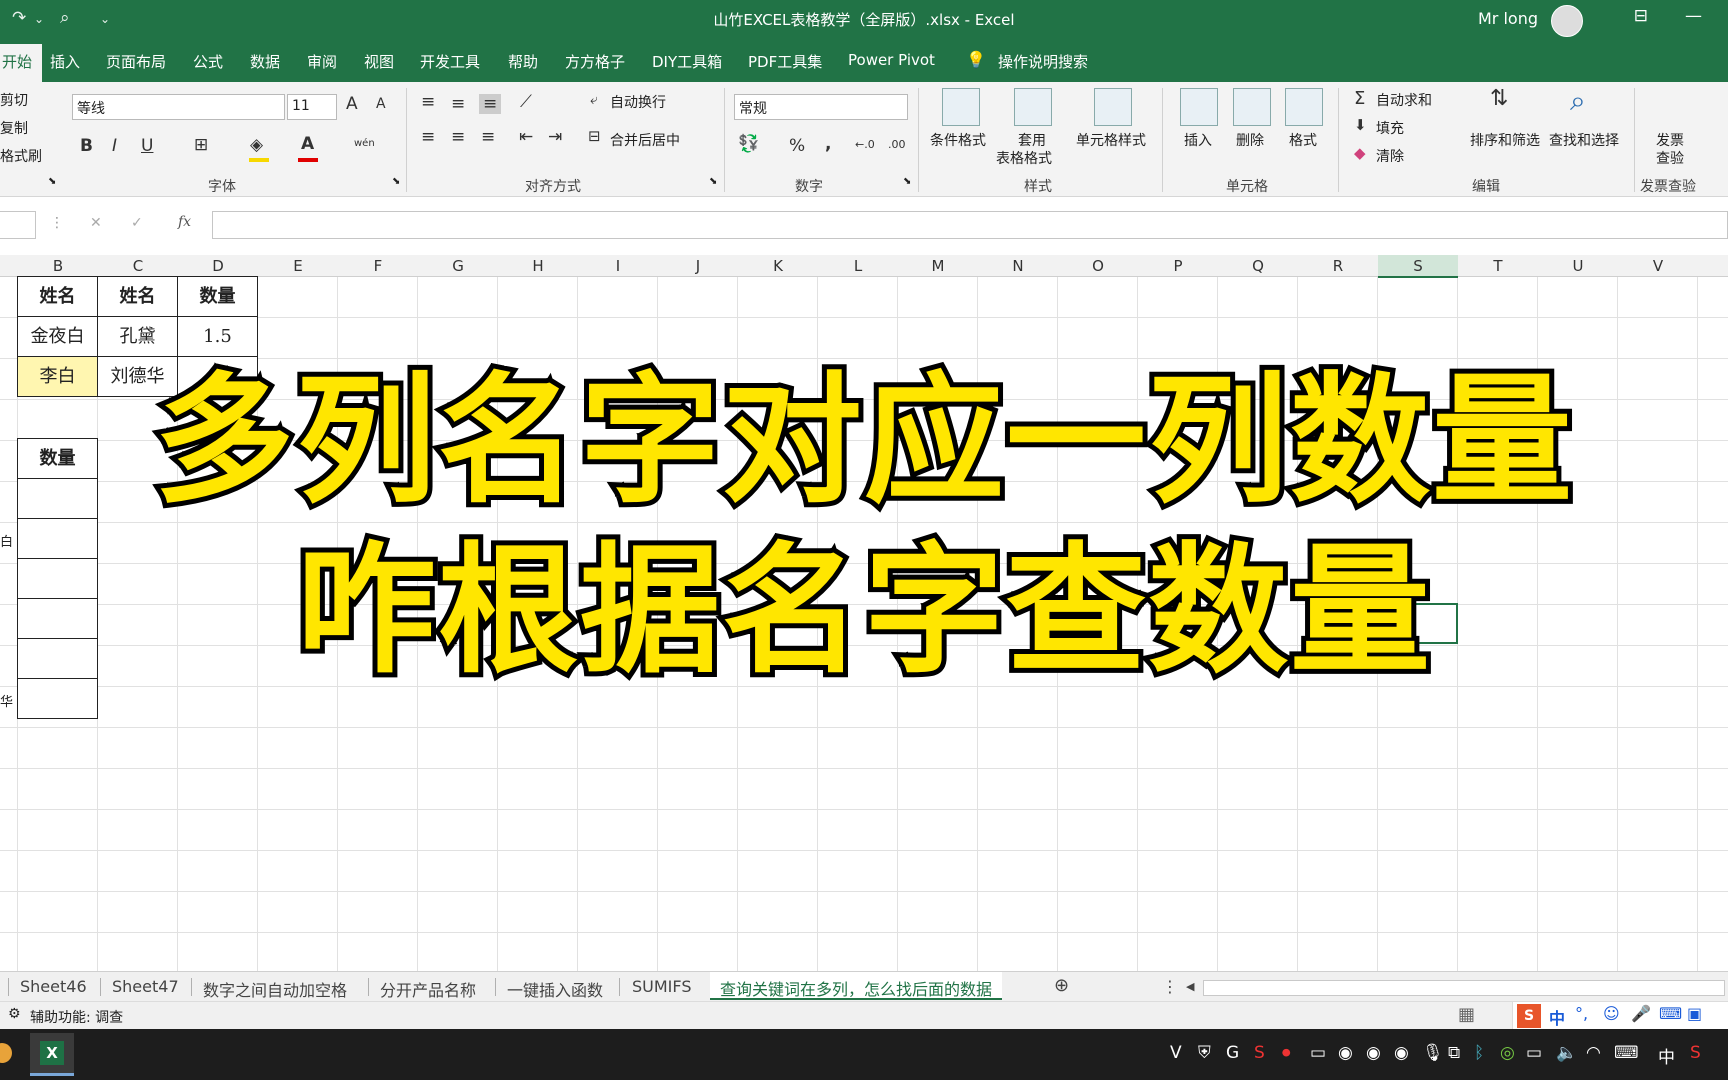 The width and height of the screenshot is (1728, 1080). What do you see at coordinates (828, 144) in the screenshot?
I see `comma-button: ,` at bounding box center [828, 144].